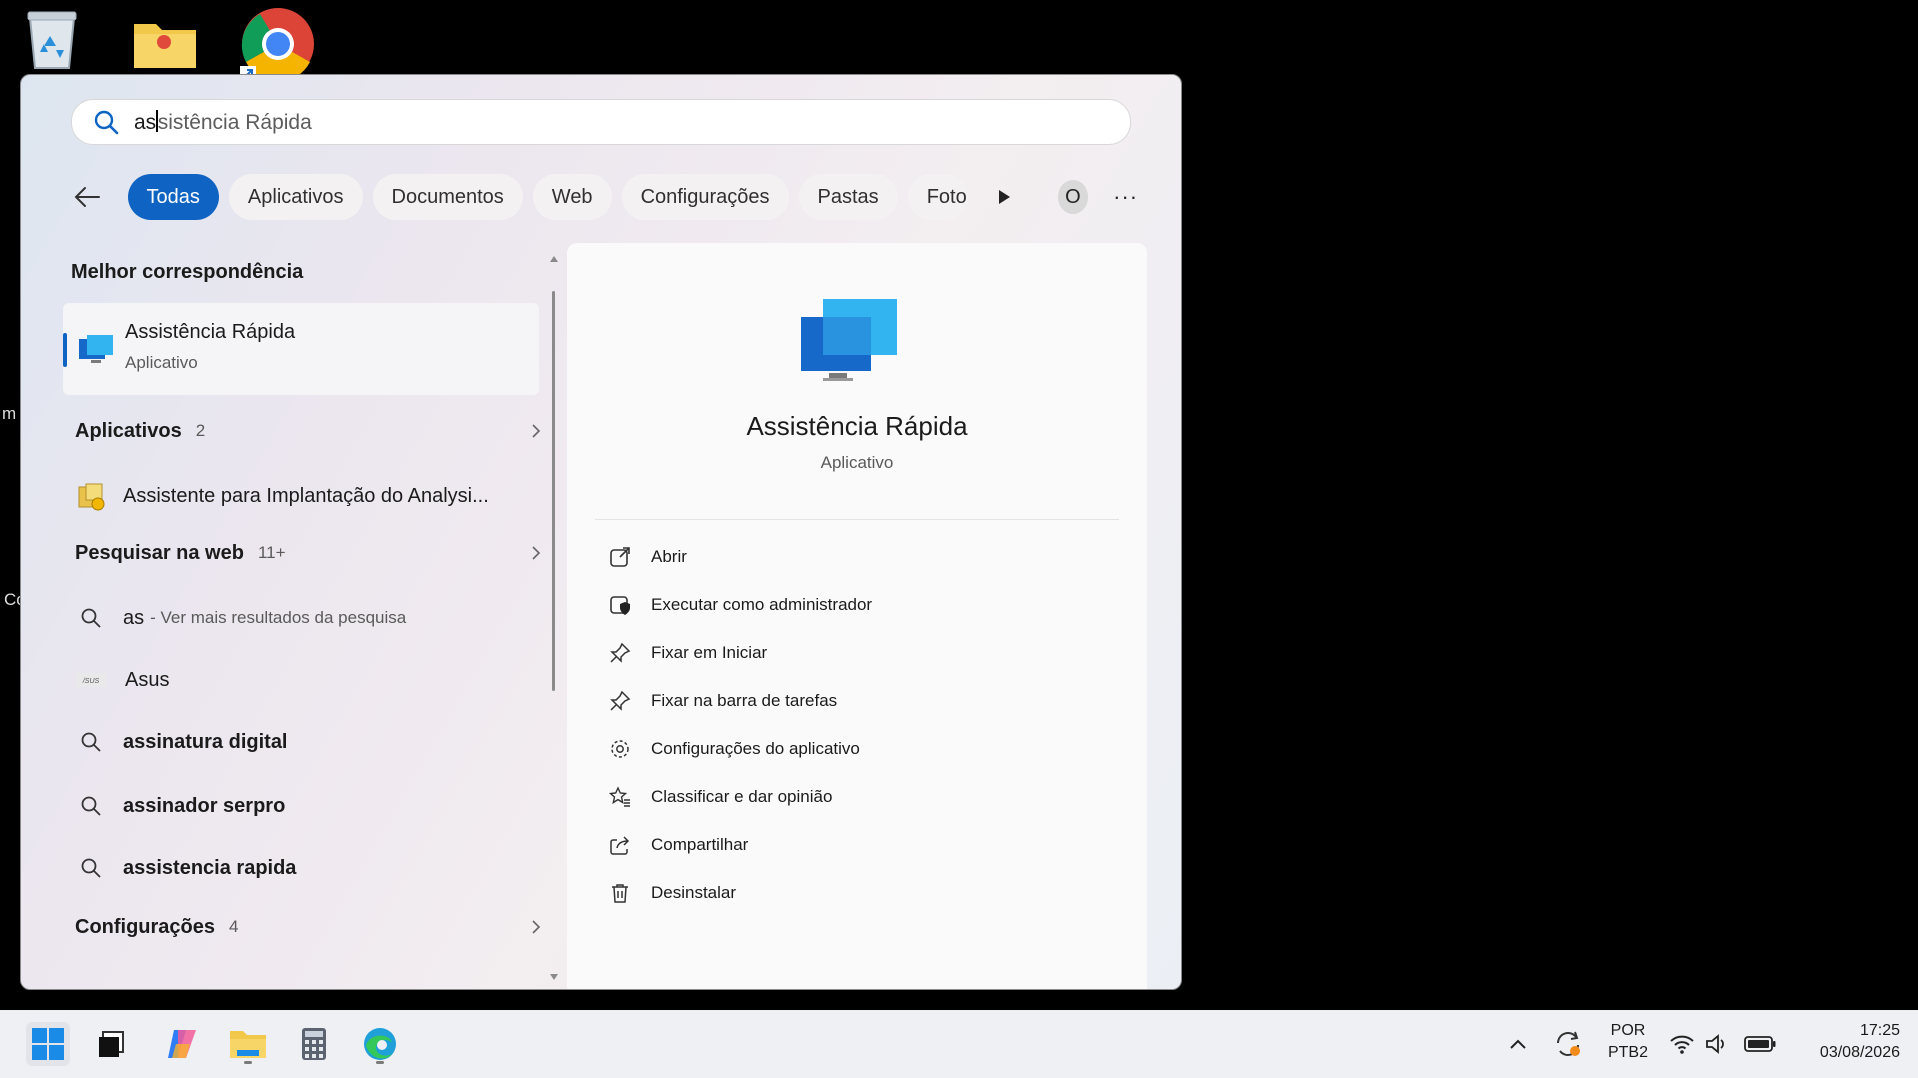  Describe the element at coordinates (310, 680) in the screenshot. I see `web-result-item: /SUS Asus` at that location.